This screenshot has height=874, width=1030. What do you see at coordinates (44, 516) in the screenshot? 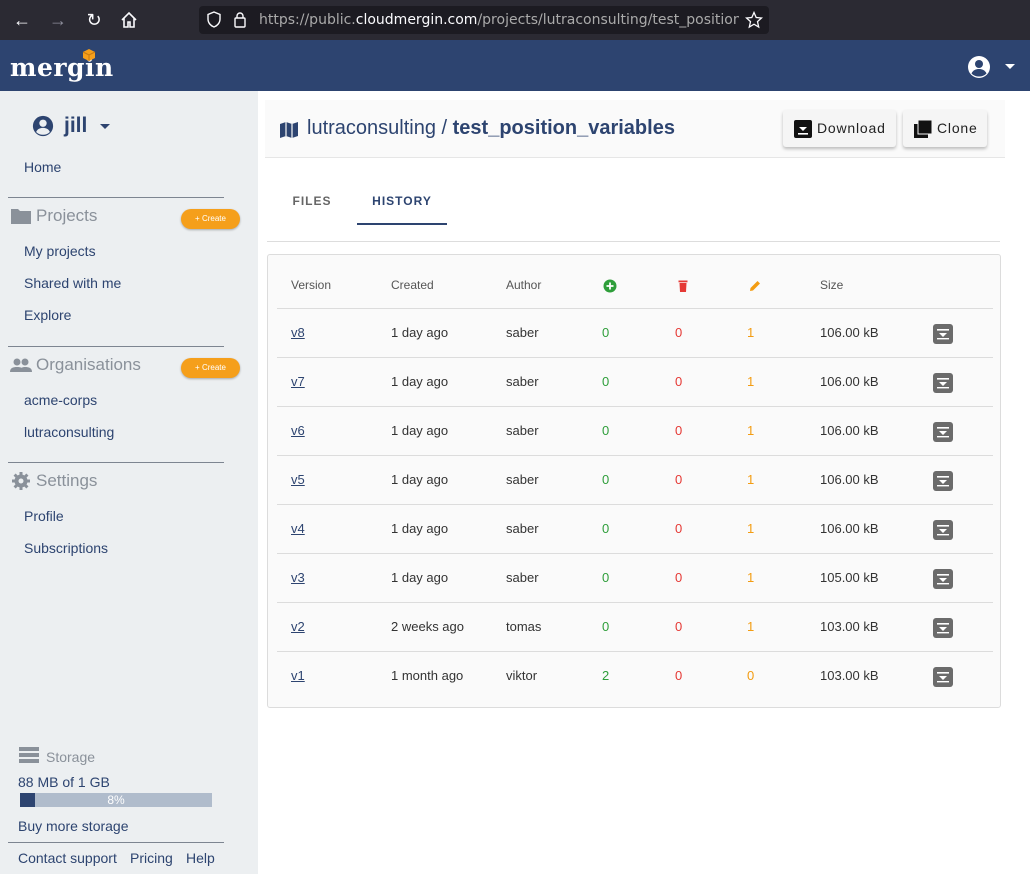
I see `sidebar-item-profile: Profile` at bounding box center [44, 516].